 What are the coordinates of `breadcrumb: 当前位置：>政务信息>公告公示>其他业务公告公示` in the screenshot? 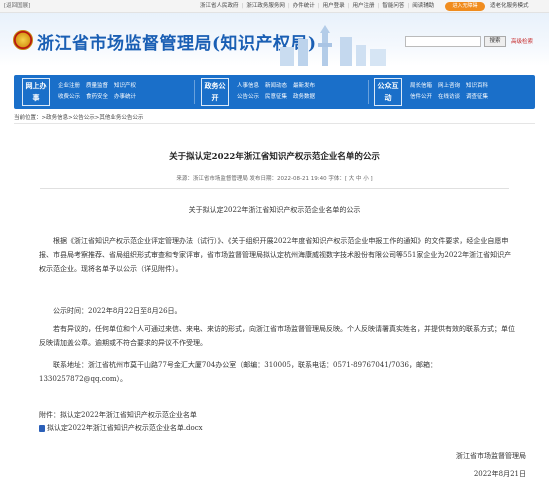 It's located at (274, 118).